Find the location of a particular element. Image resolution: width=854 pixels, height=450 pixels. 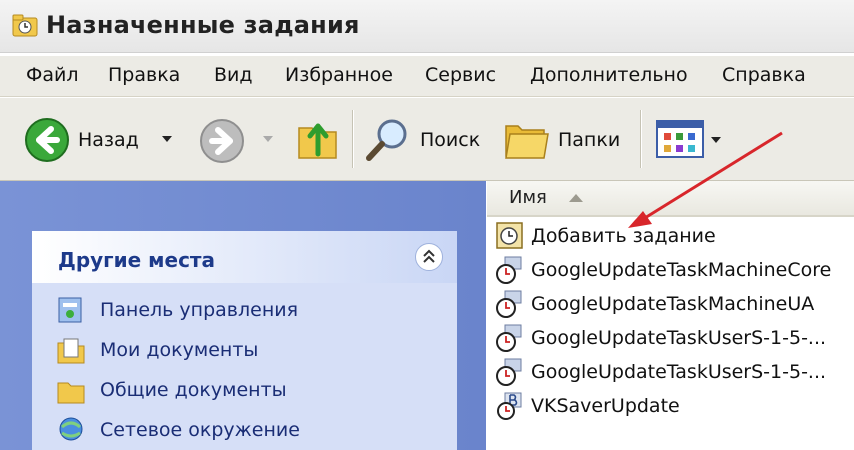

my-documents-icon is located at coordinates (71, 351).